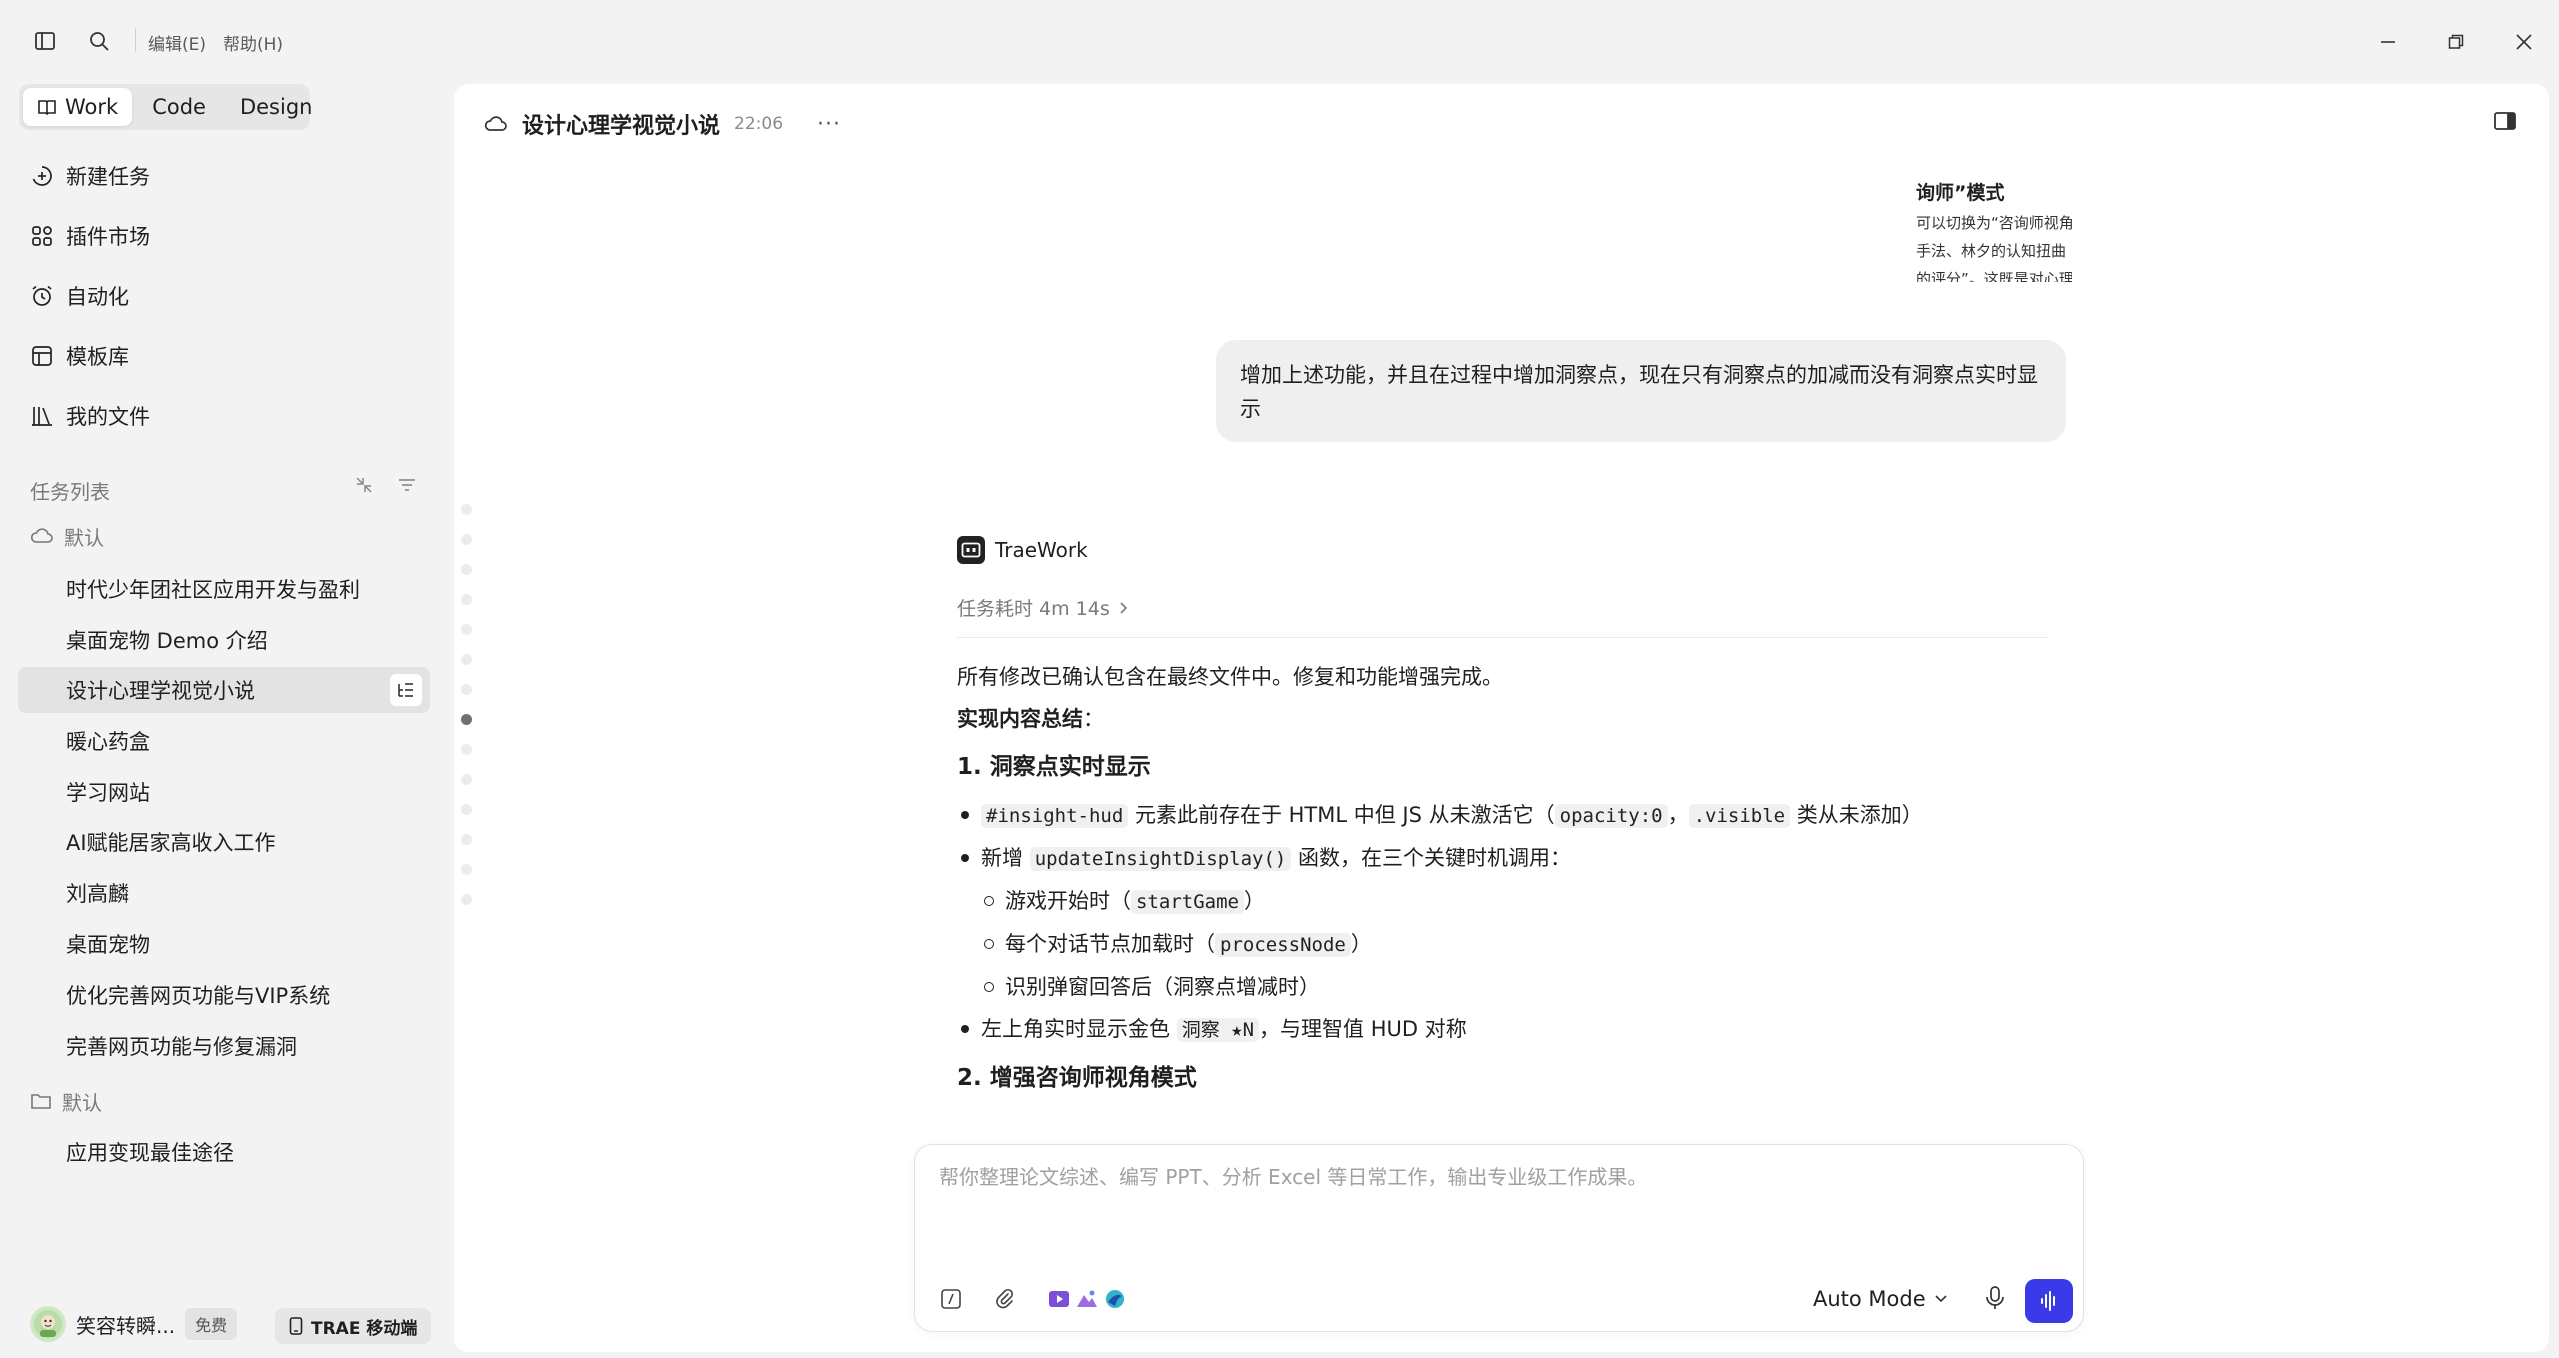  What do you see at coordinates (2388, 42) in the screenshot?
I see `minimize-icon` at bounding box center [2388, 42].